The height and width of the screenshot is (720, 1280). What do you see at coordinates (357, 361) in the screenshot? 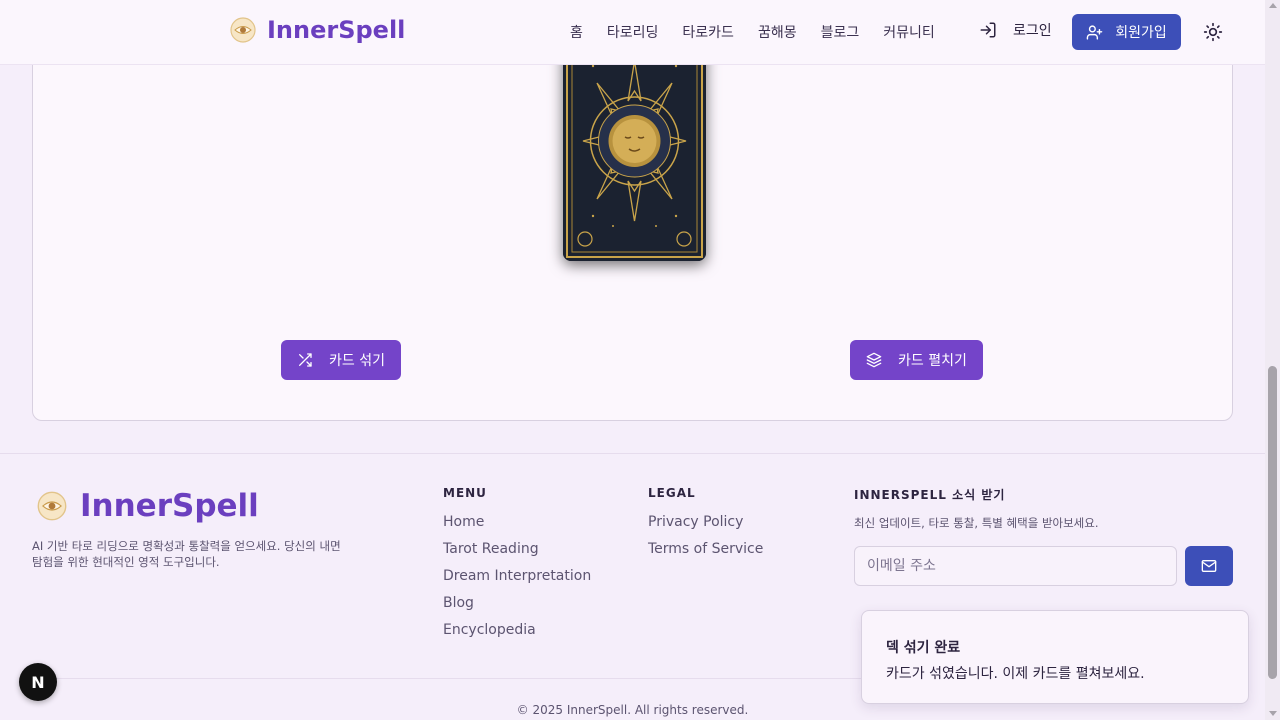
I see `shuffle-label: 카드 섞기` at bounding box center [357, 361].